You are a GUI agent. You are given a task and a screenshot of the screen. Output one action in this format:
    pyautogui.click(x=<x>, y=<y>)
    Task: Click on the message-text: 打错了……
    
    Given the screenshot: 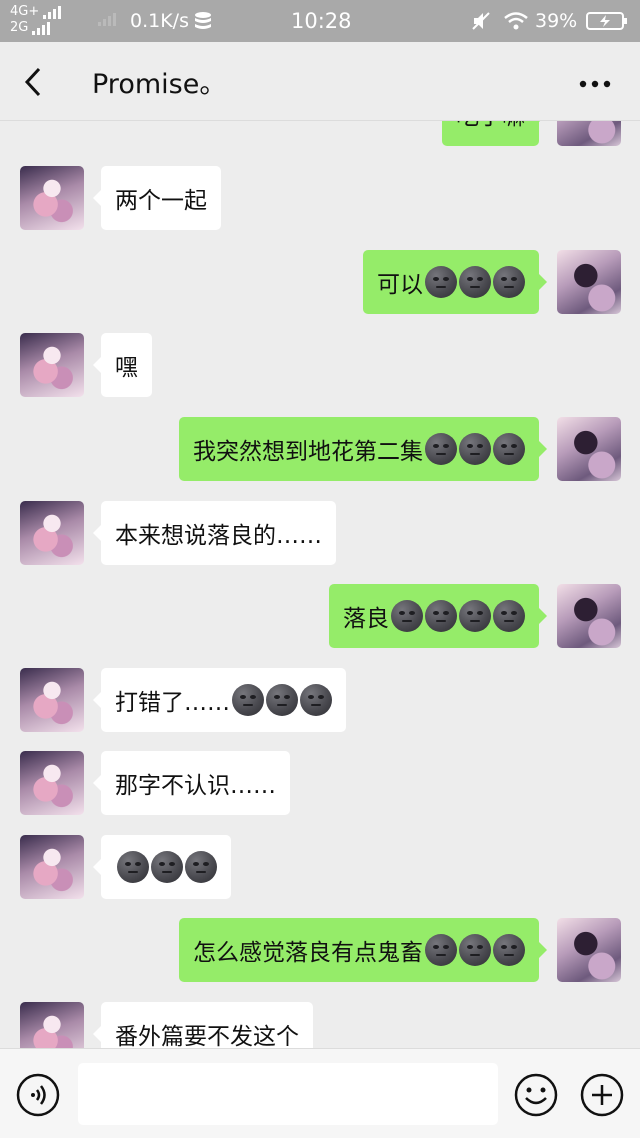 What is the action you would take?
    pyautogui.click(x=172, y=703)
    